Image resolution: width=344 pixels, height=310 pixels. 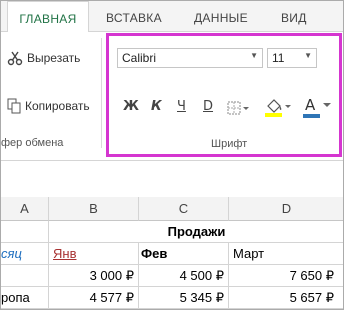 I want to click on column-header-a: A, so click(x=25, y=209).